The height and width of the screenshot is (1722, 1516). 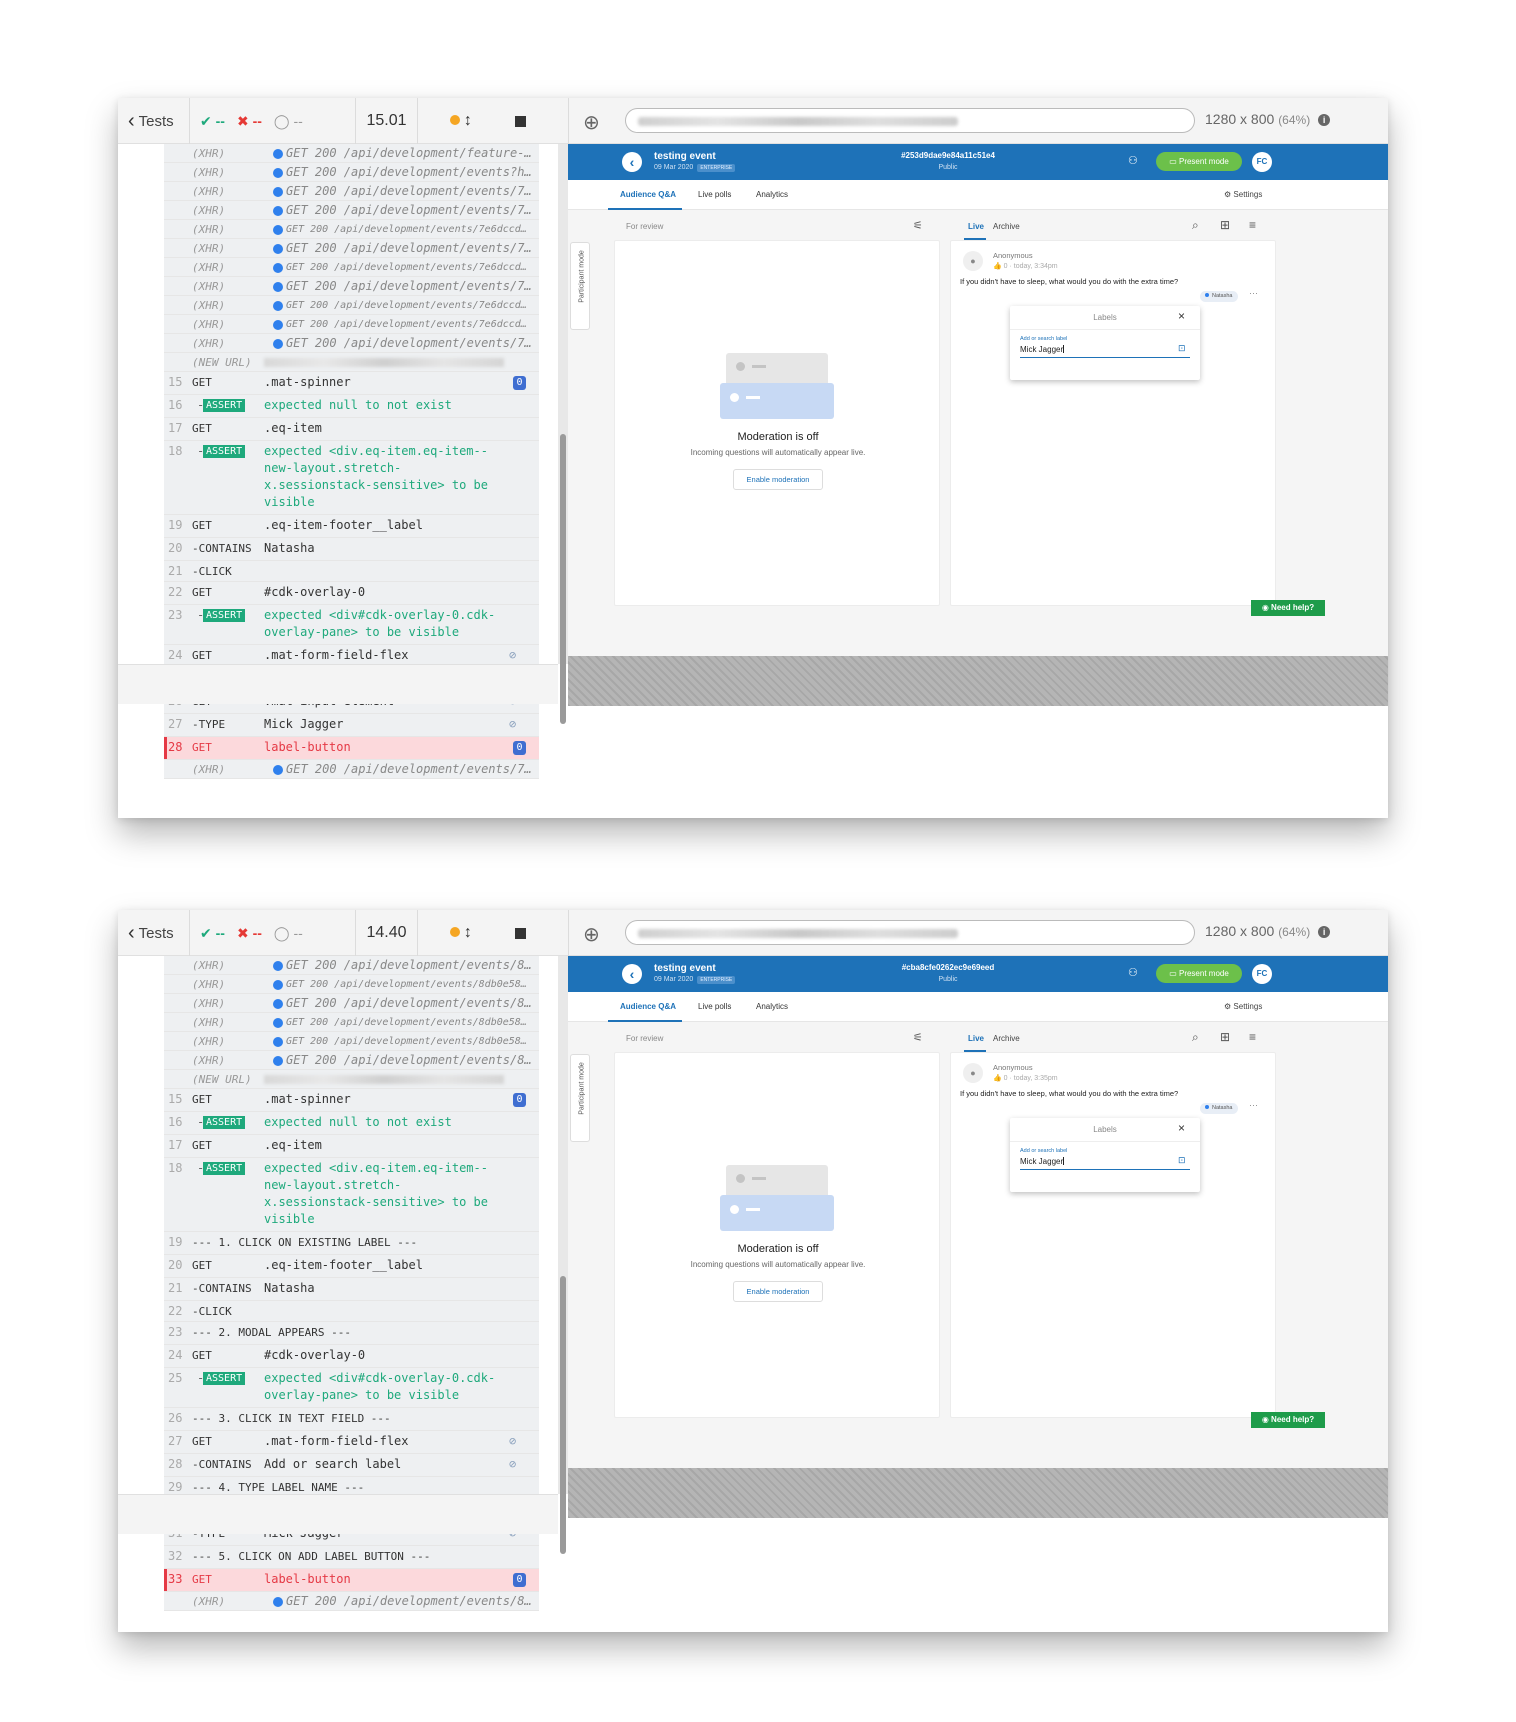 I want to click on command-row: 33 GET label-button 0, so click(x=351, y=1580).